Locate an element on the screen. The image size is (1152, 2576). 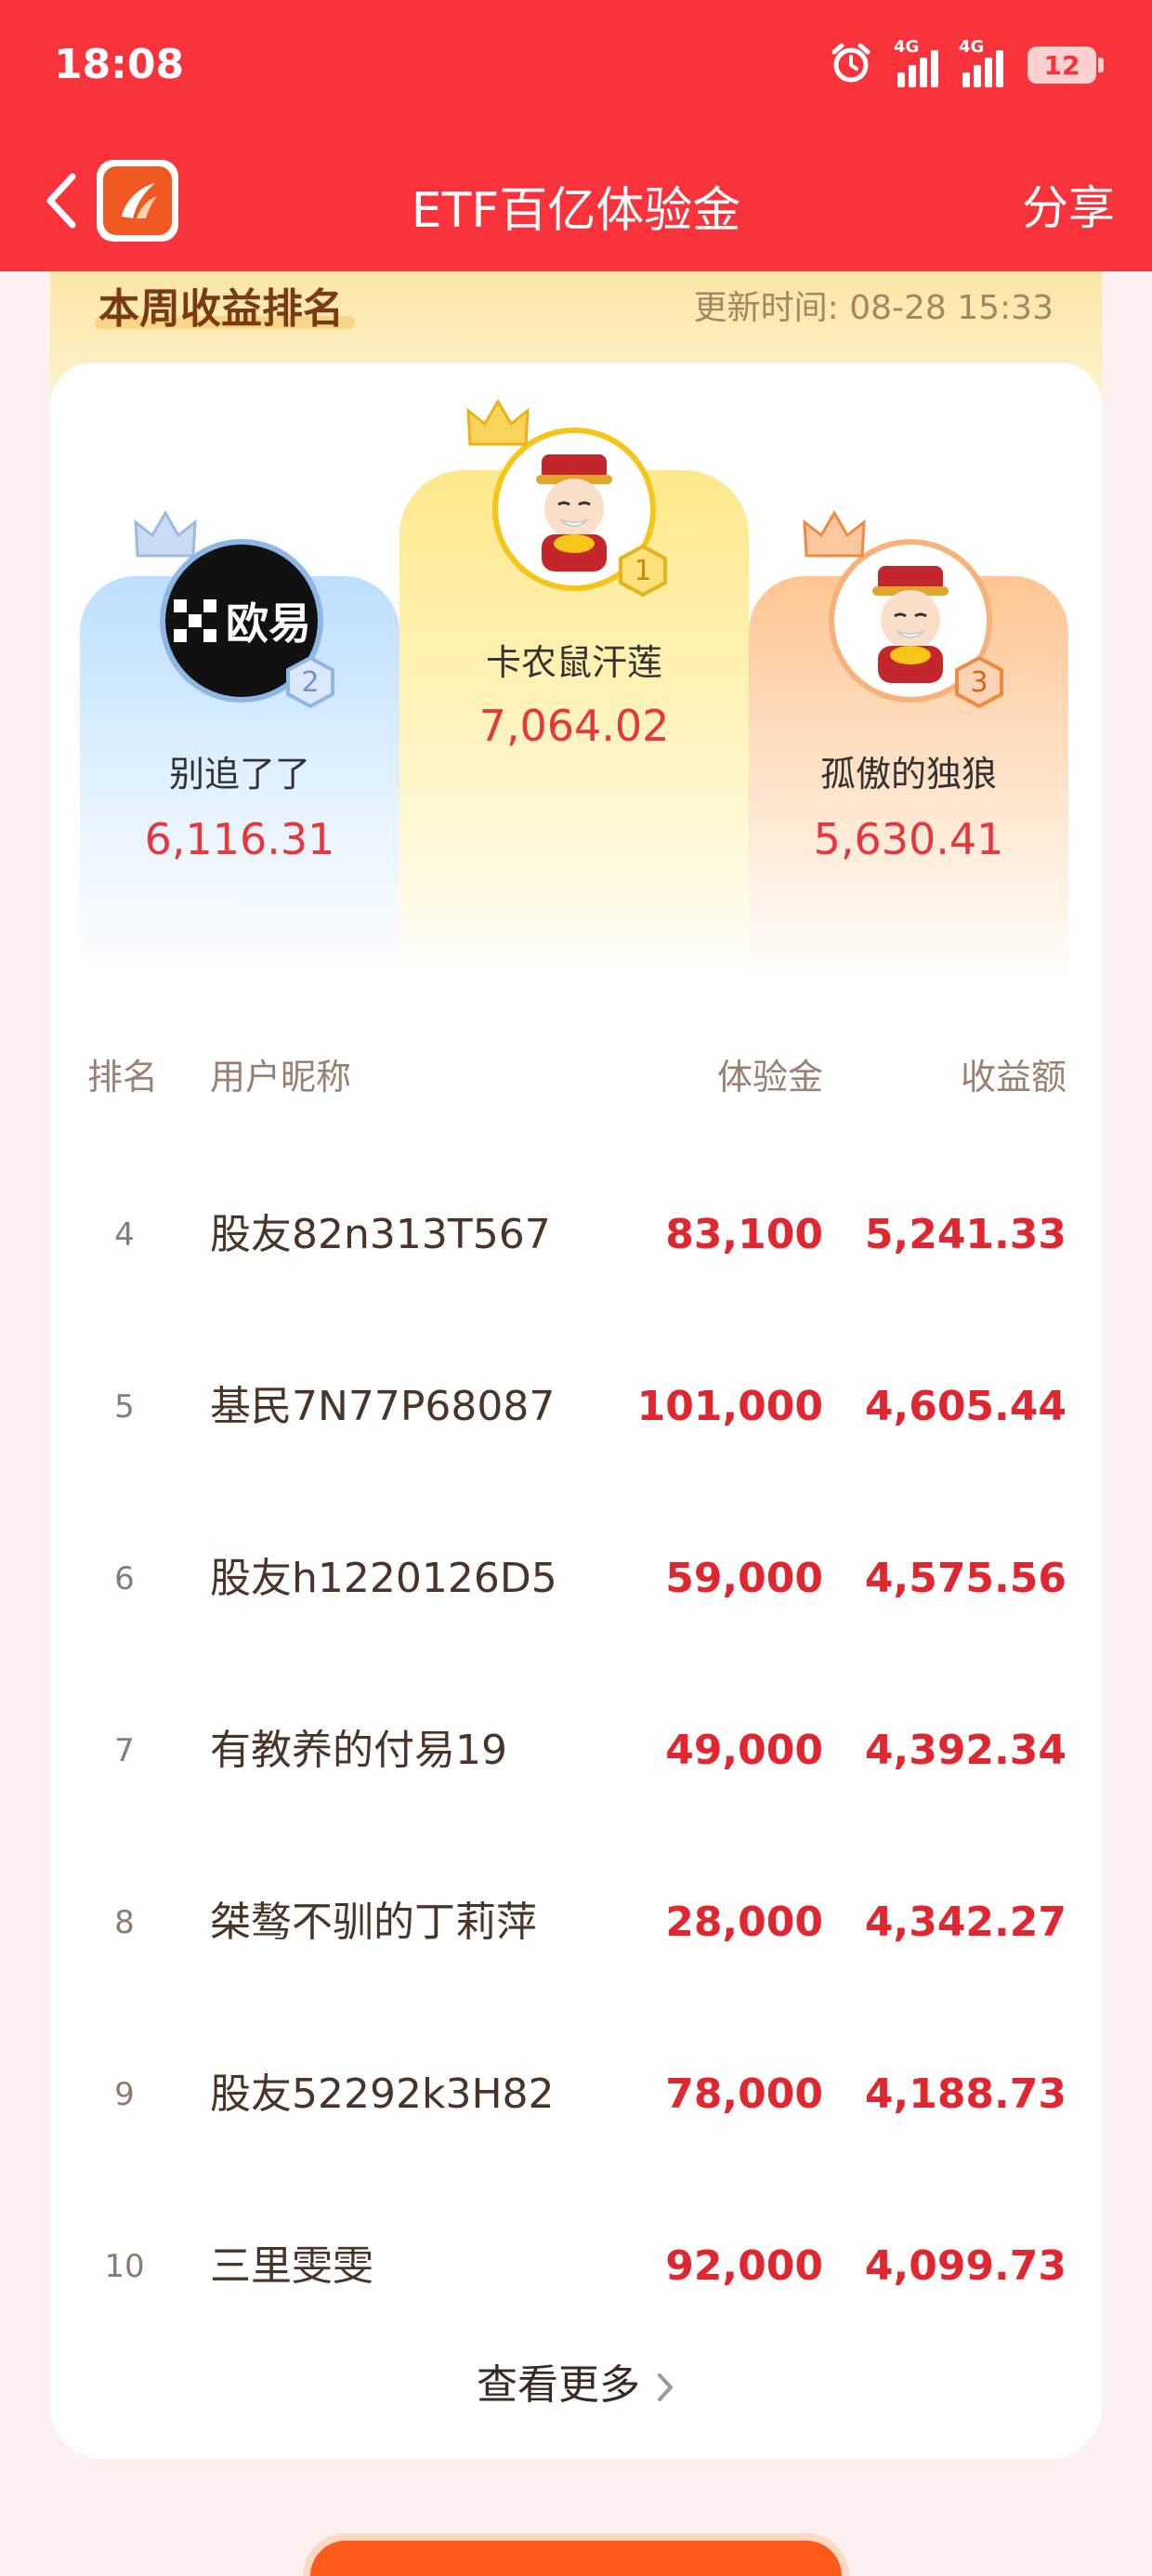
row-profit: 4,188.73 is located at coordinates (965, 2094).